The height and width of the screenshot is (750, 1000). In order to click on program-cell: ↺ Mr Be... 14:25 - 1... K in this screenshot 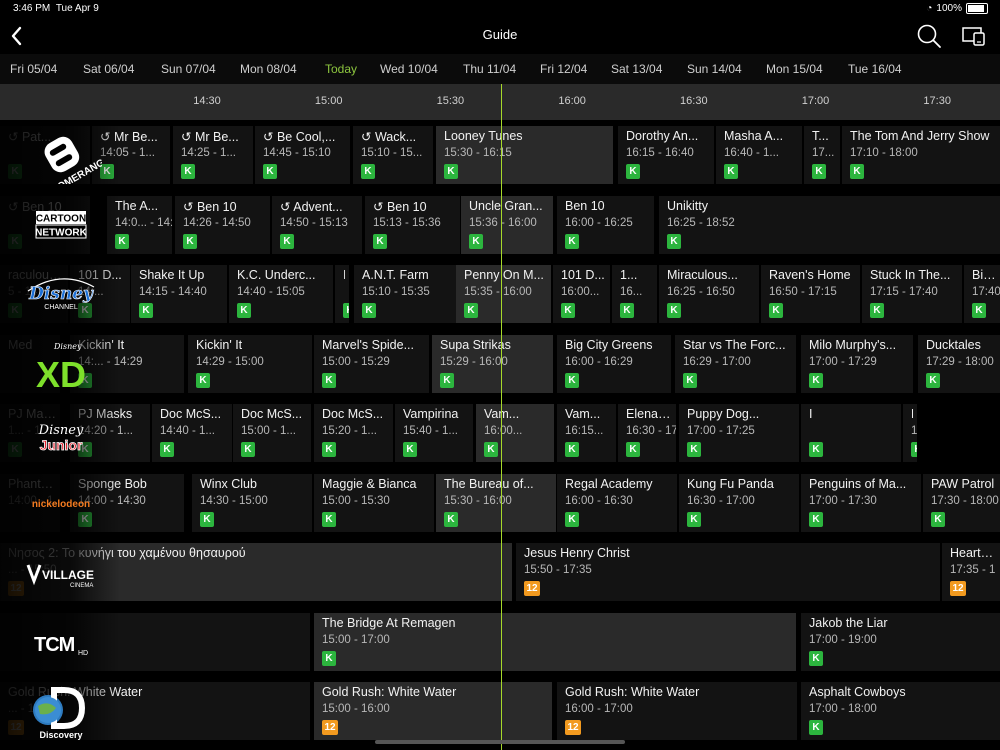, I will do `click(213, 155)`.